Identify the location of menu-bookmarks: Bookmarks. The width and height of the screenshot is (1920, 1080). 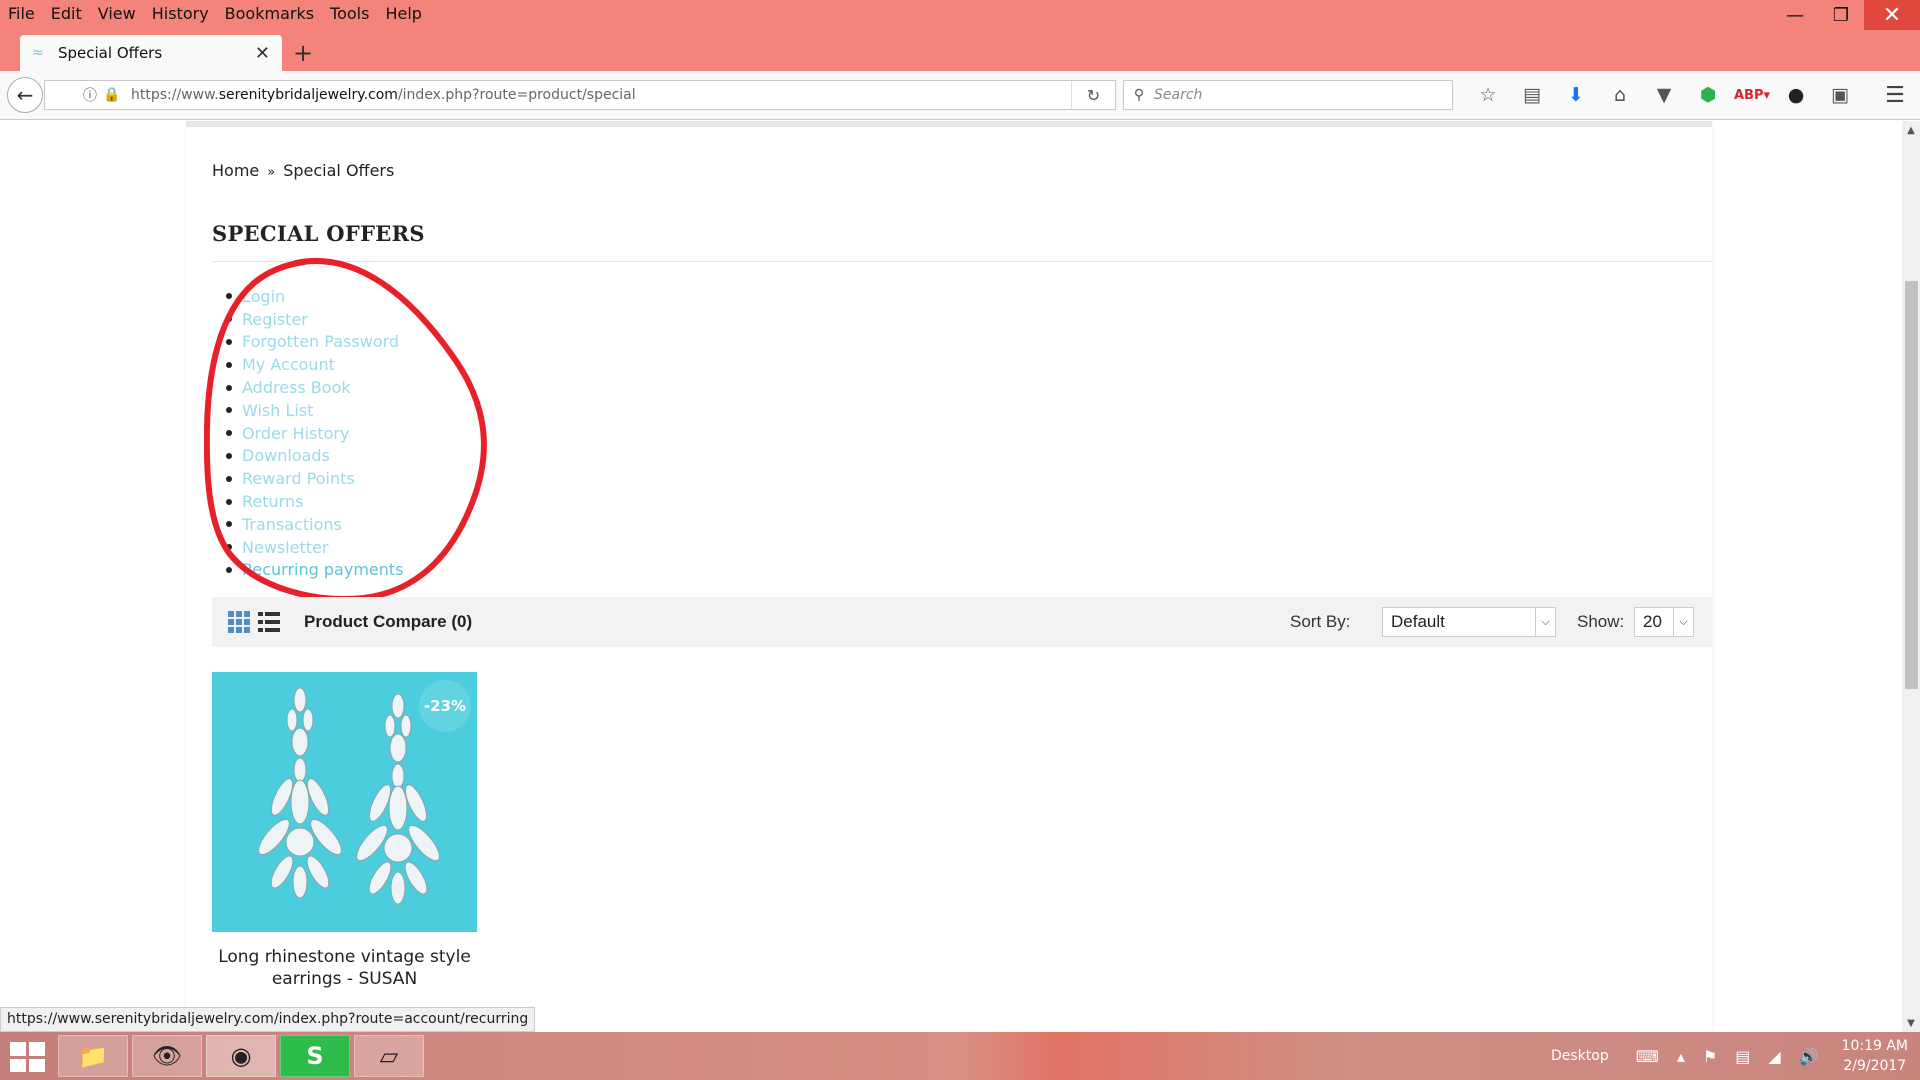
(269, 13).